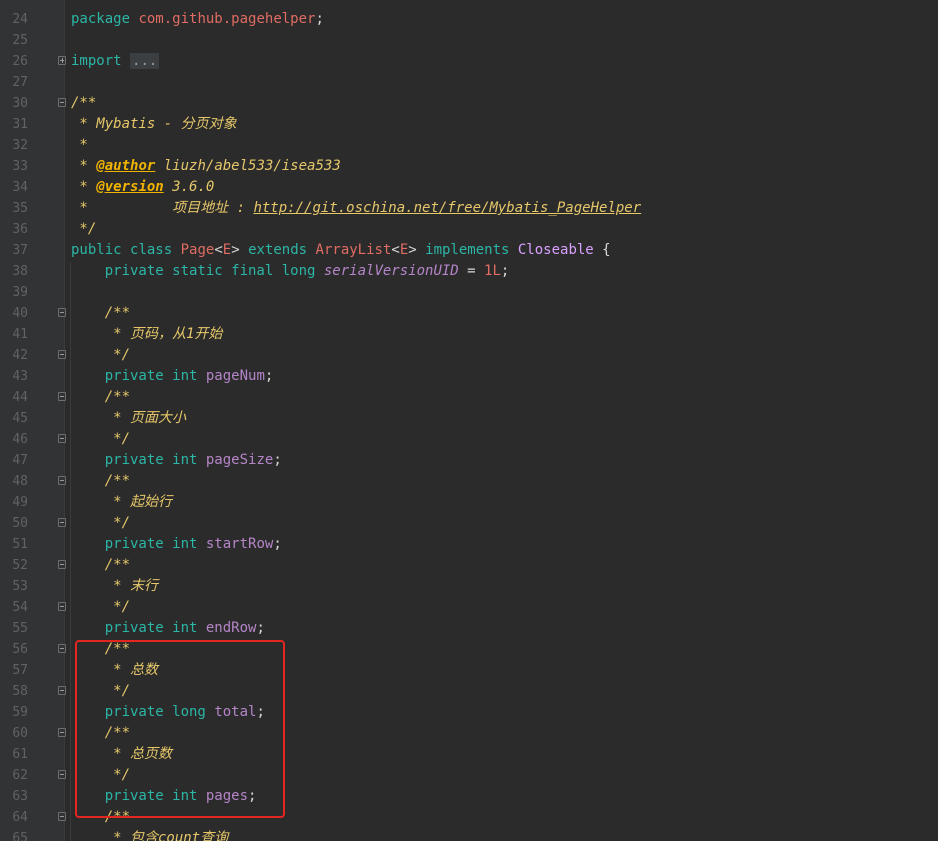 This screenshot has width=938, height=841. Describe the element at coordinates (239, 460) in the screenshot. I see `field-name: pageSize` at that location.